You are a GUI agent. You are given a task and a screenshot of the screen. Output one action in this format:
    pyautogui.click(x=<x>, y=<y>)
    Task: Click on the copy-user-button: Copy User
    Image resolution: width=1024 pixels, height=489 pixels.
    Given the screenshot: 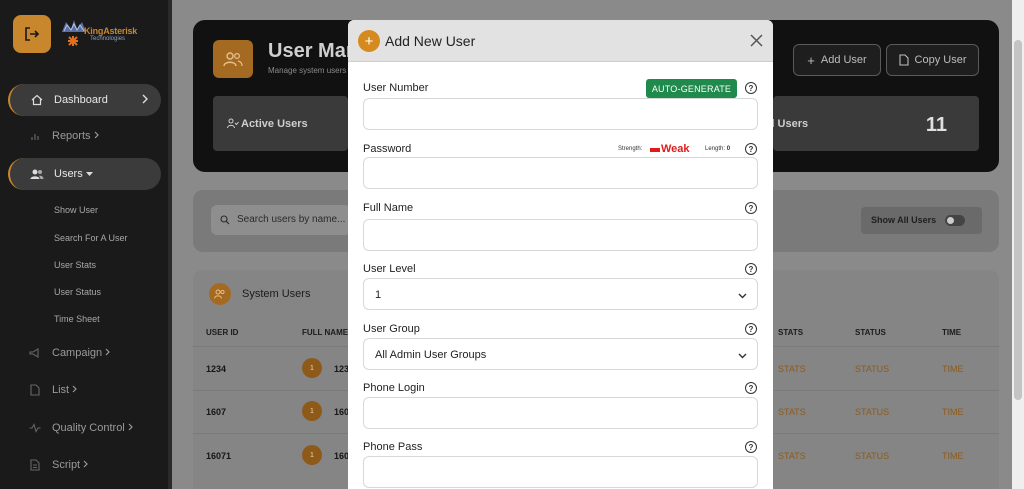 What is the action you would take?
    pyautogui.click(x=932, y=60)
    